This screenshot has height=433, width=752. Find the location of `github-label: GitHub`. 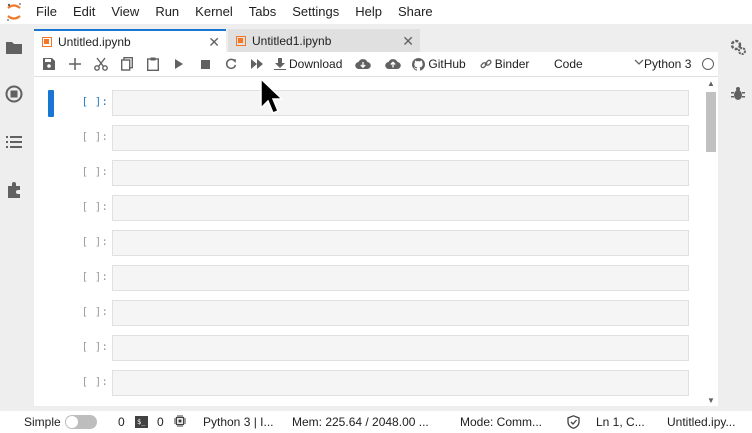

github-label: GitHub is located at coordinates (447, 64).